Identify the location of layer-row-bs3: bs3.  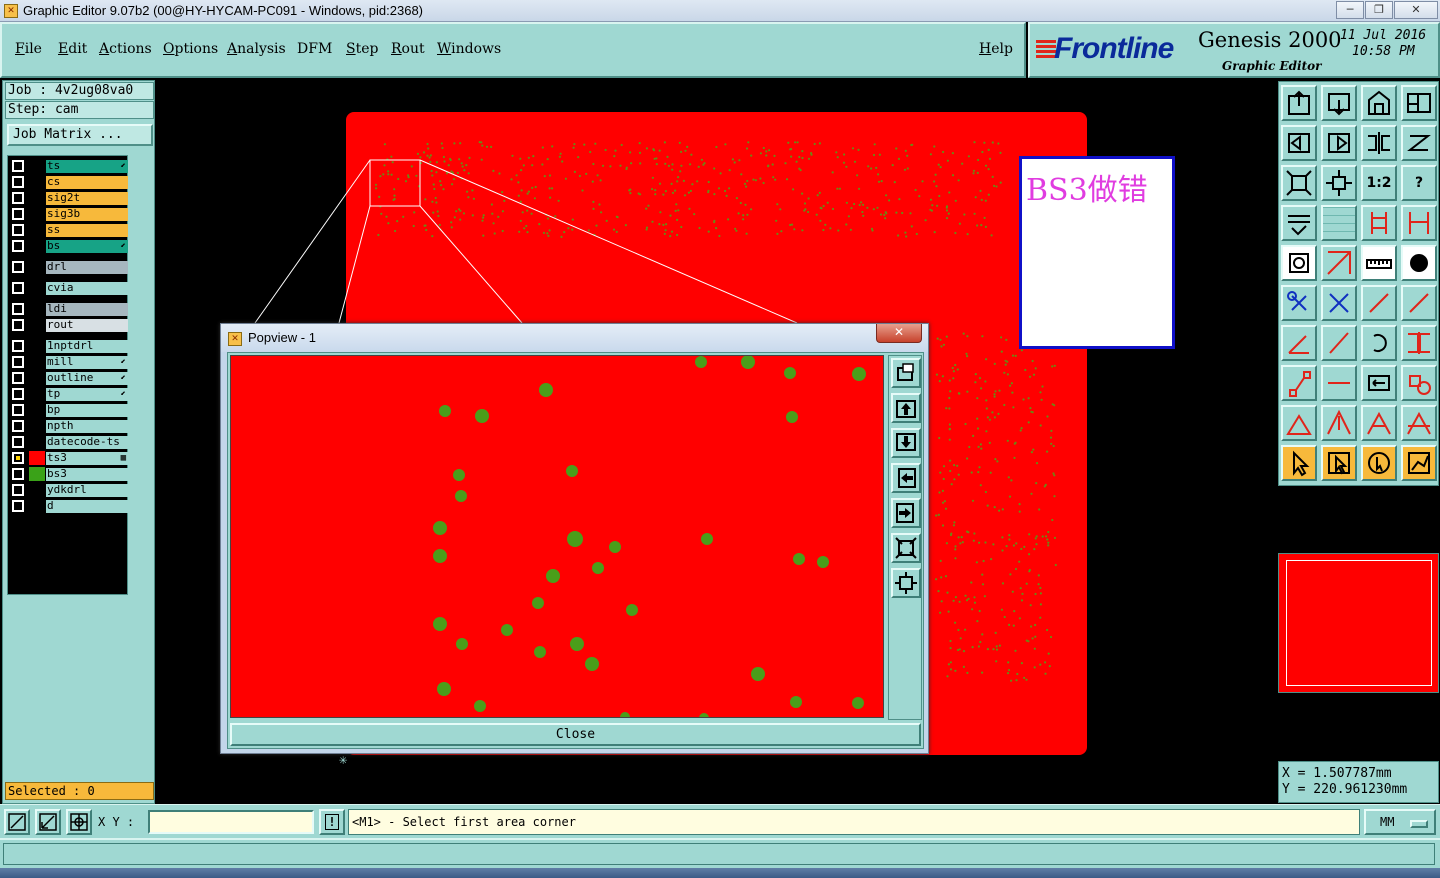
(69, 474).